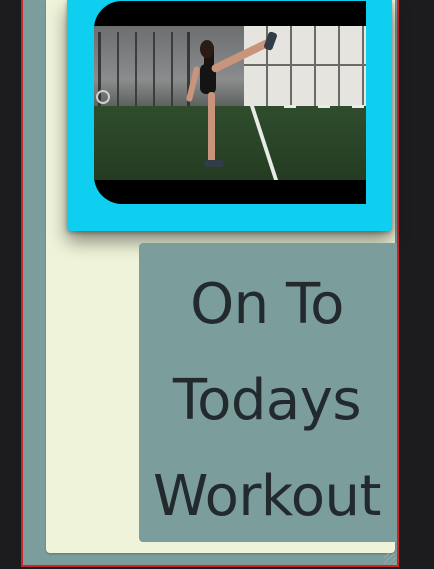 This screenshot has width=434, height=569. Describe the element at coordinates (267, 400) in the screenshot. I see `title-line-2: Todays` at that location.